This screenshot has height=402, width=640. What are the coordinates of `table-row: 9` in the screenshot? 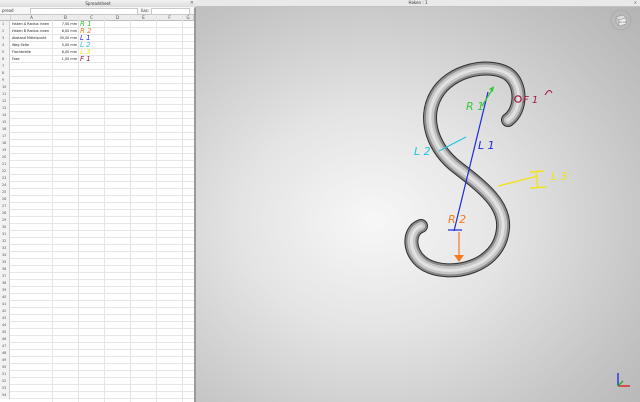 It's located at (97, 80).